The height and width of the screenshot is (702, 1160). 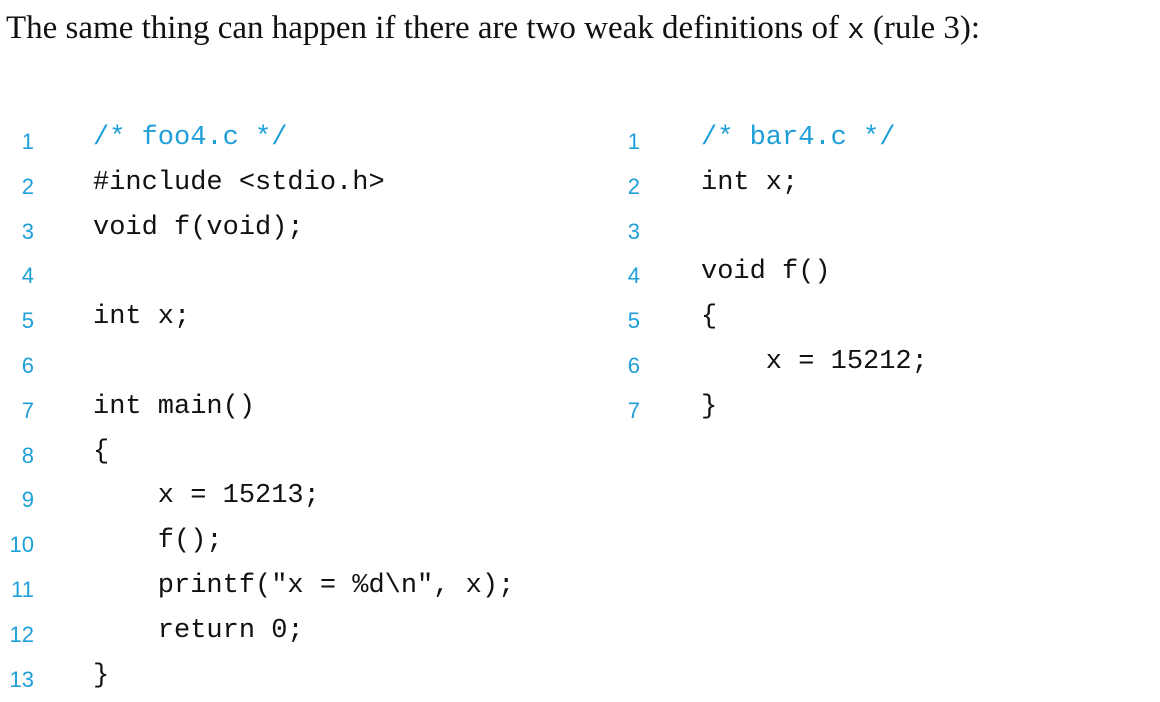 What do you see at coordinates (27, 455) in the screenshot?
I see `line-number: 8` at bounding box center [27, 455].